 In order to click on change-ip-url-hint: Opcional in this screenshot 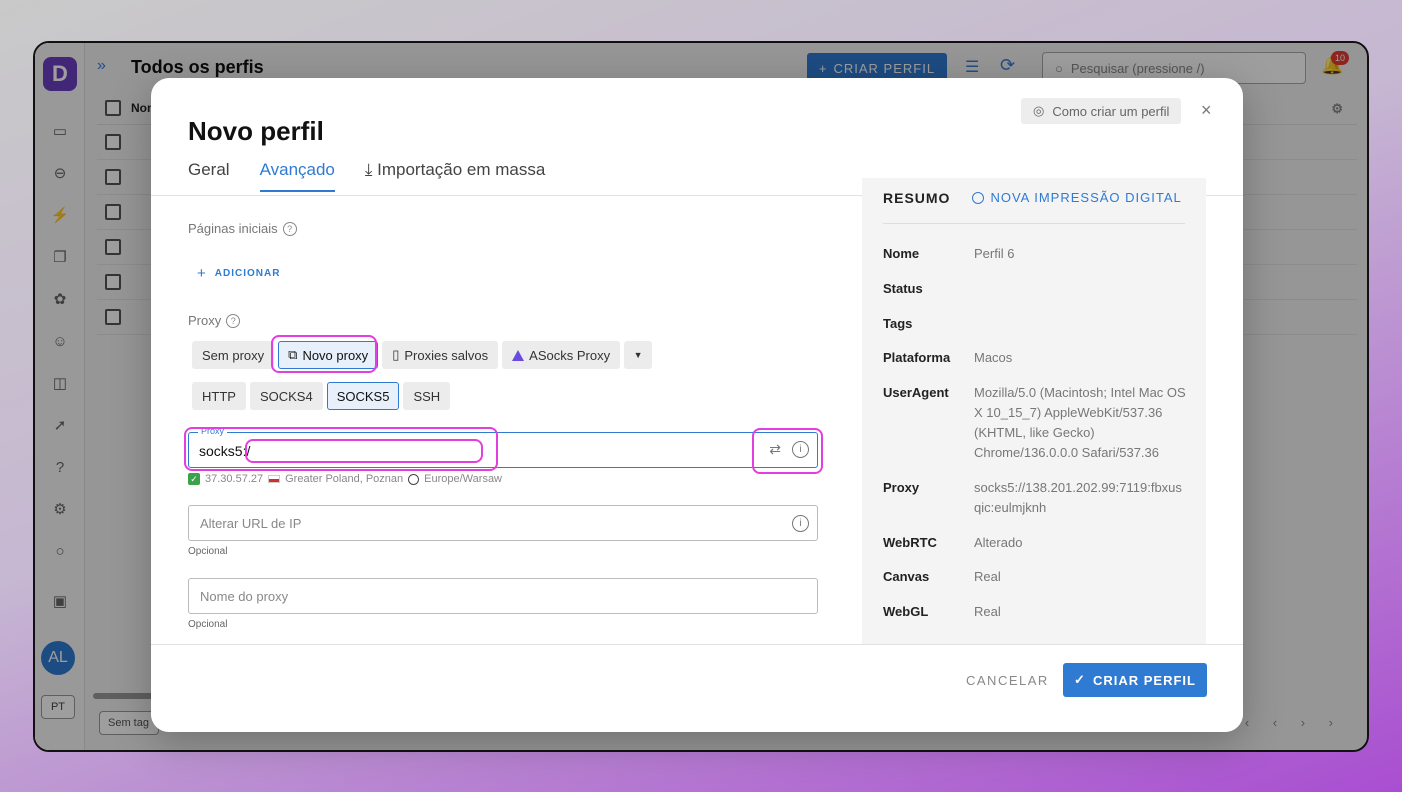, I will do `click(208, 551)`.